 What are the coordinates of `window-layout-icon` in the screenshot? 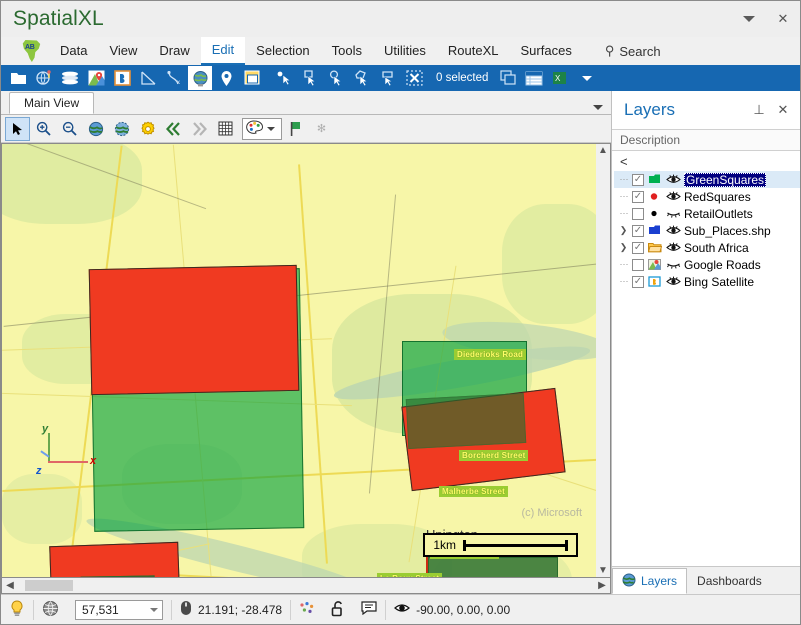 It's located at (252, 78).